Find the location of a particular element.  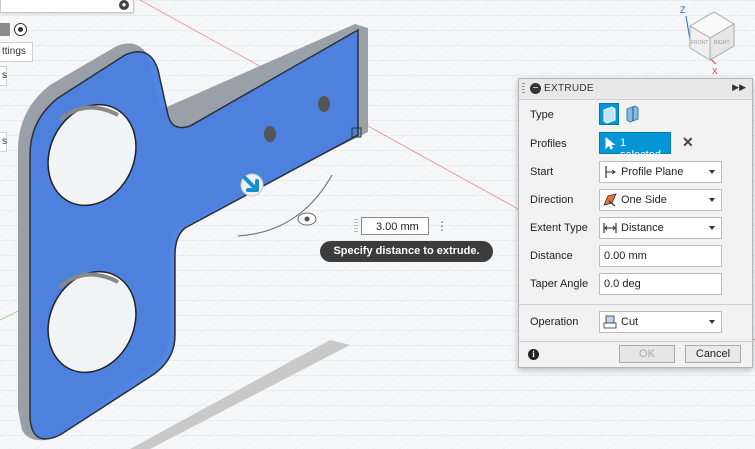

collapse-icon: − is located at coordinates (535, 88).